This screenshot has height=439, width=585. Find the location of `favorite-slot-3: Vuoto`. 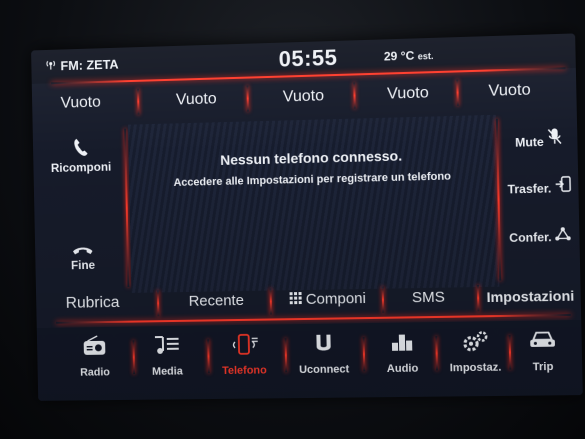

favorite-slot-3: Vuoto is located at coordinates (303, 96).